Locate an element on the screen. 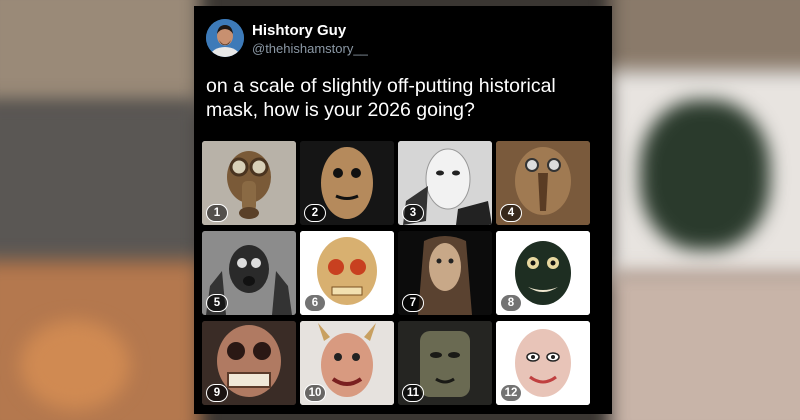 The height and width of the screenshot is (420, 800). bg-tile-top-right is located at coordinates (705, 40).